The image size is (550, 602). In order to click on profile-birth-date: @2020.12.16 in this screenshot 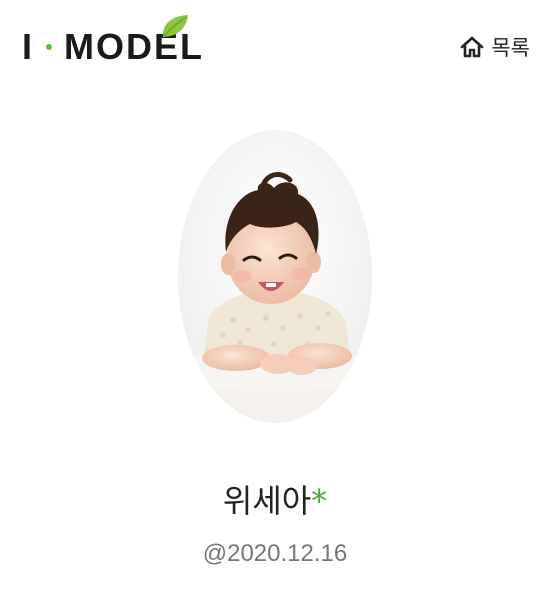, I will do `click(275, 553)`.